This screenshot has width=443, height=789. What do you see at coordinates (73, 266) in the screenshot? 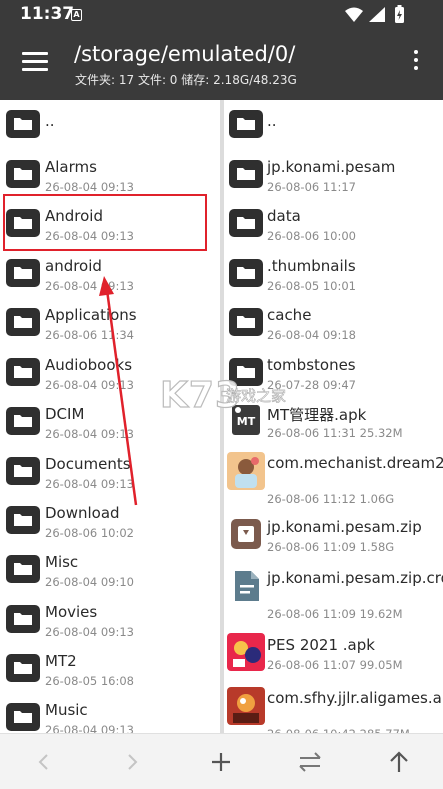
I see `item-name: android` at bounding box center [73, 266].